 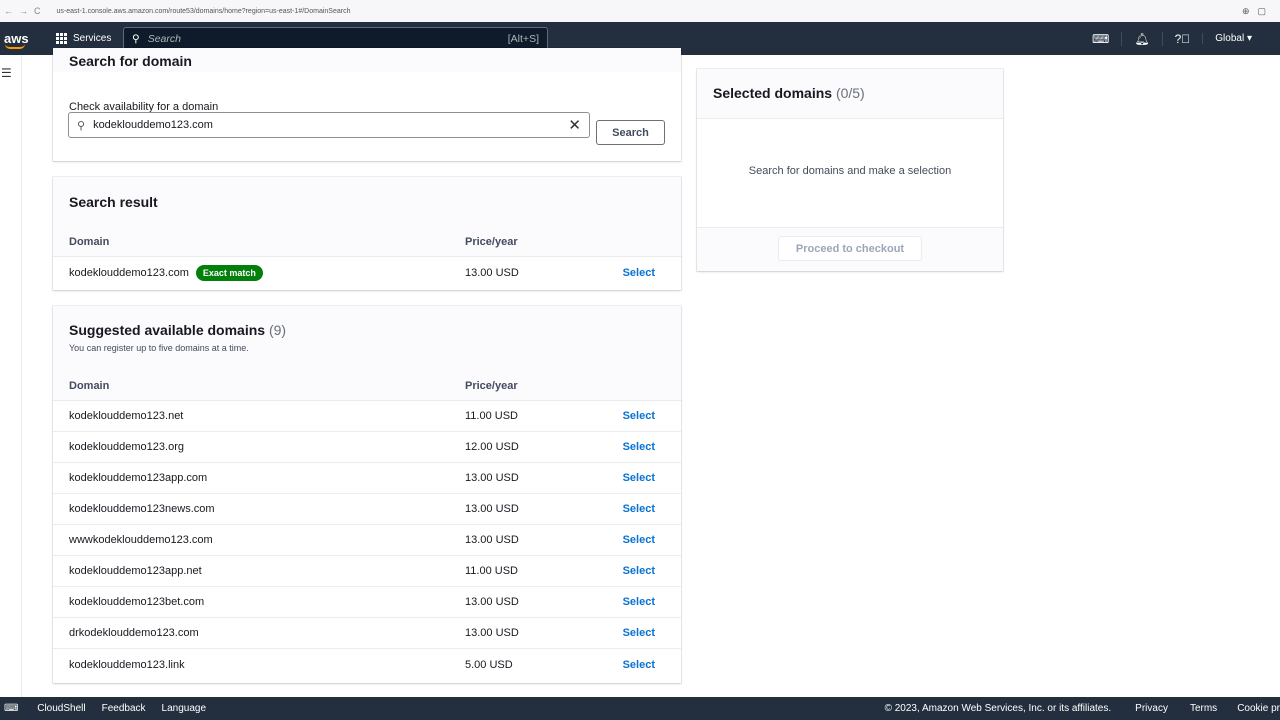 What do you see at coordinates (92, 38) in the screenshot?
I see `services-label: Services` at bounding box center [92, 38].